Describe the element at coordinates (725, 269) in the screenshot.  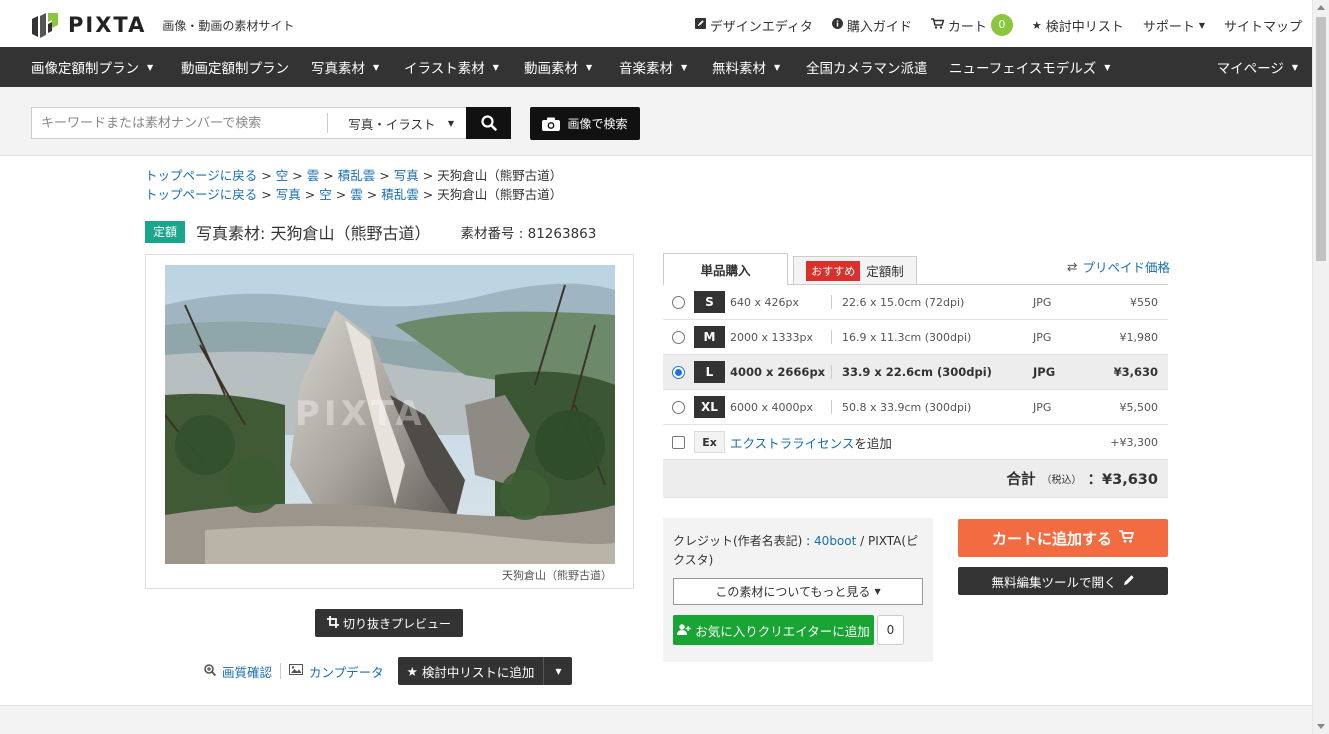
I see `tab-single-purchase: 単品購入` at that location.